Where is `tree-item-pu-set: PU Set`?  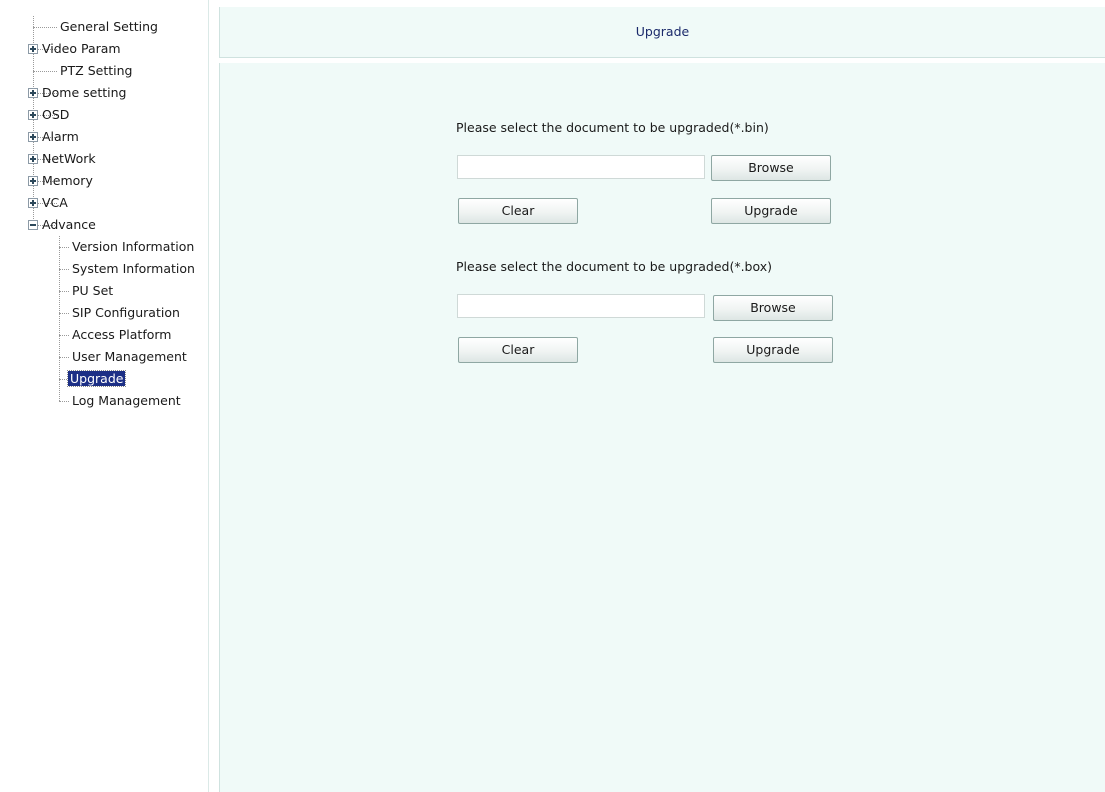 tree-item-pu-set: PU Set is located at coordinates (92, 291).